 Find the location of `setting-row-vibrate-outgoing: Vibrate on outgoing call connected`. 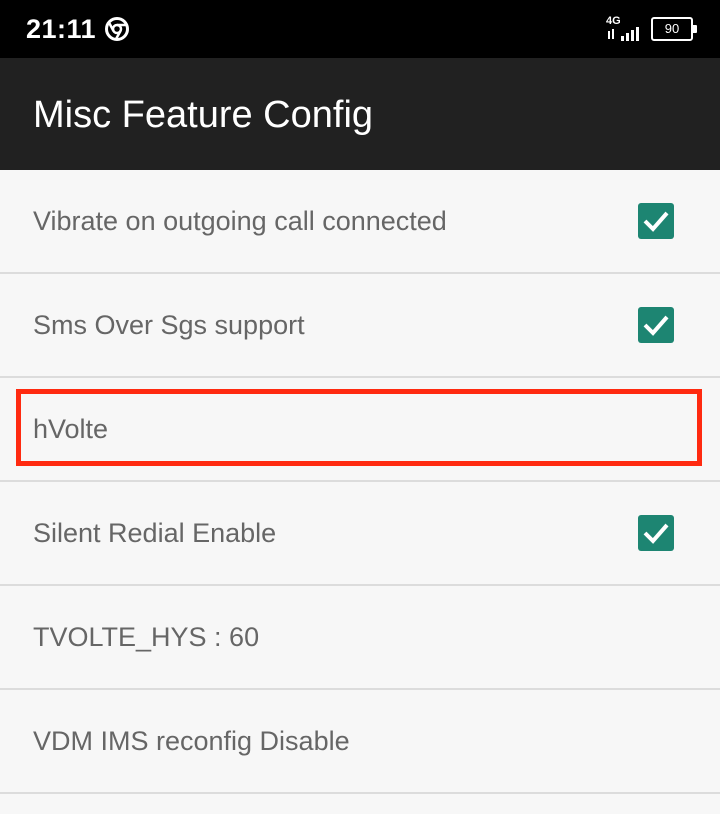

setting-row-vibrate-outgoing: Vibrate on outgoing call connected is located at coordinates (360, 222).